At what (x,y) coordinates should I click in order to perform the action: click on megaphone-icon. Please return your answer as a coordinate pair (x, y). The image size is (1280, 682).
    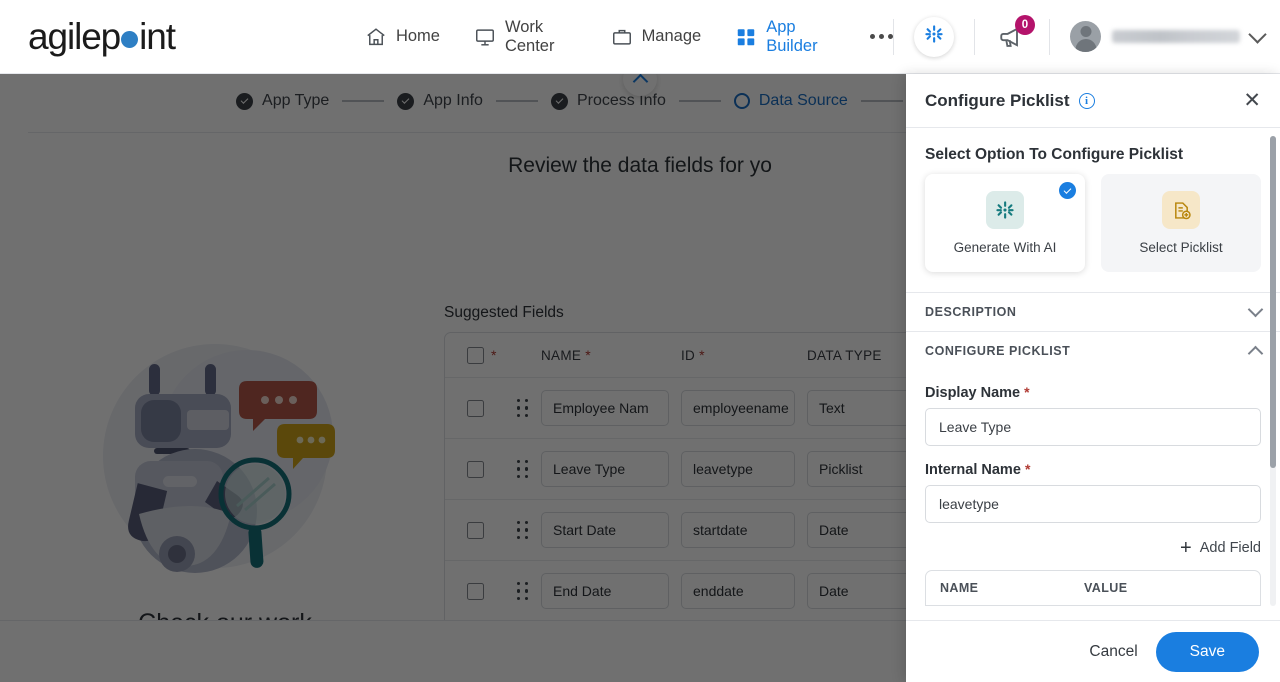
    Looking at the image, I should click on (1012, 41).